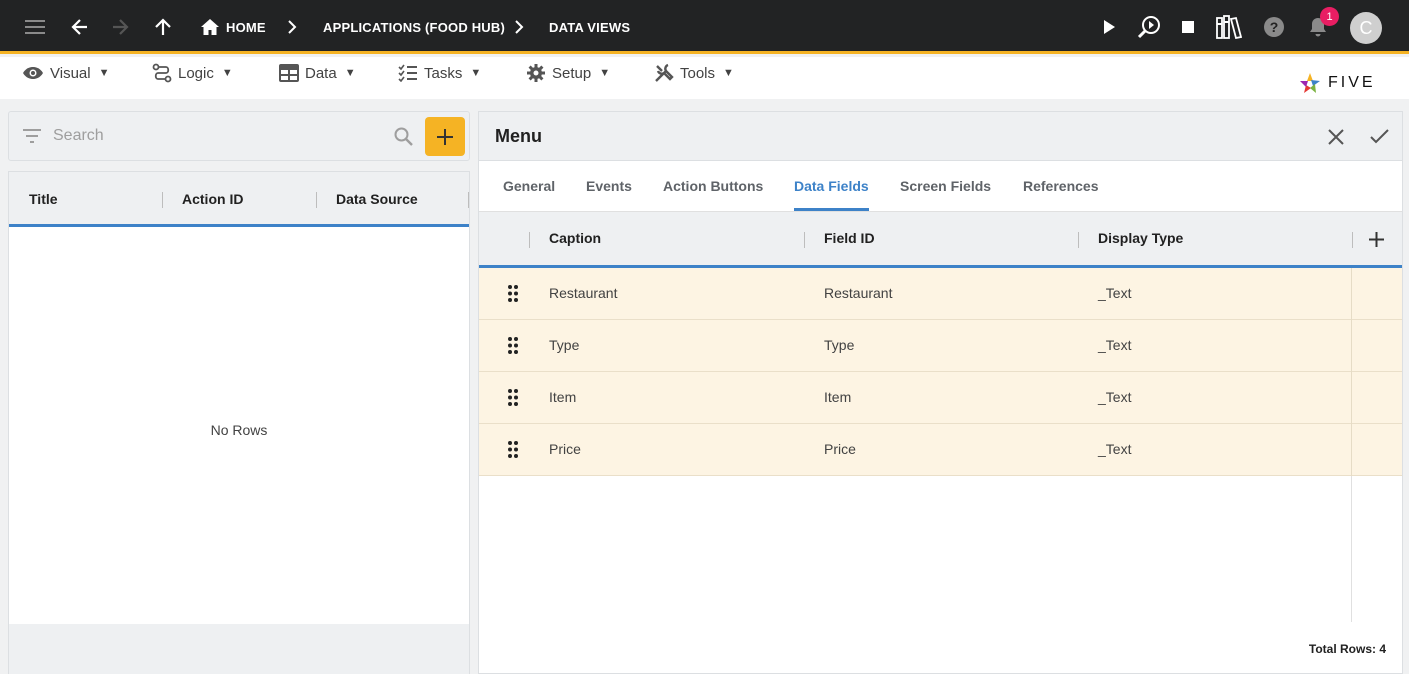 This screenshot has width=1409, height=674. Describe the element at coordinates (1379, 136) in the screenshot. I see `checkmark-icon` at that location.